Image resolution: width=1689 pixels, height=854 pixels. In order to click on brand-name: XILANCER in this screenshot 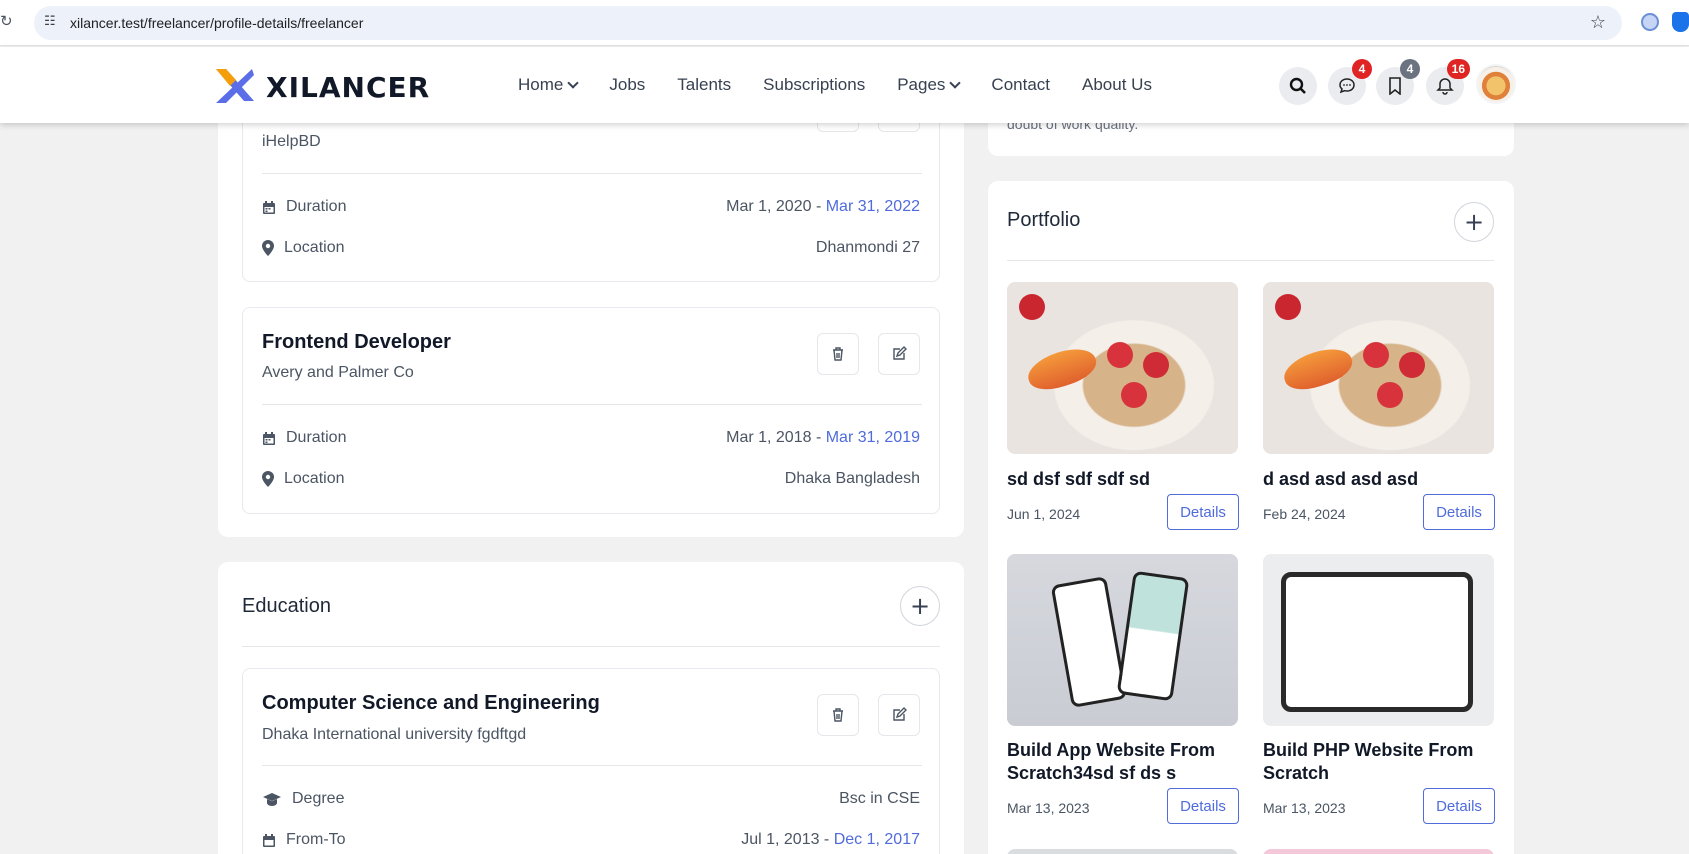, I will do `click(348, 87)`.